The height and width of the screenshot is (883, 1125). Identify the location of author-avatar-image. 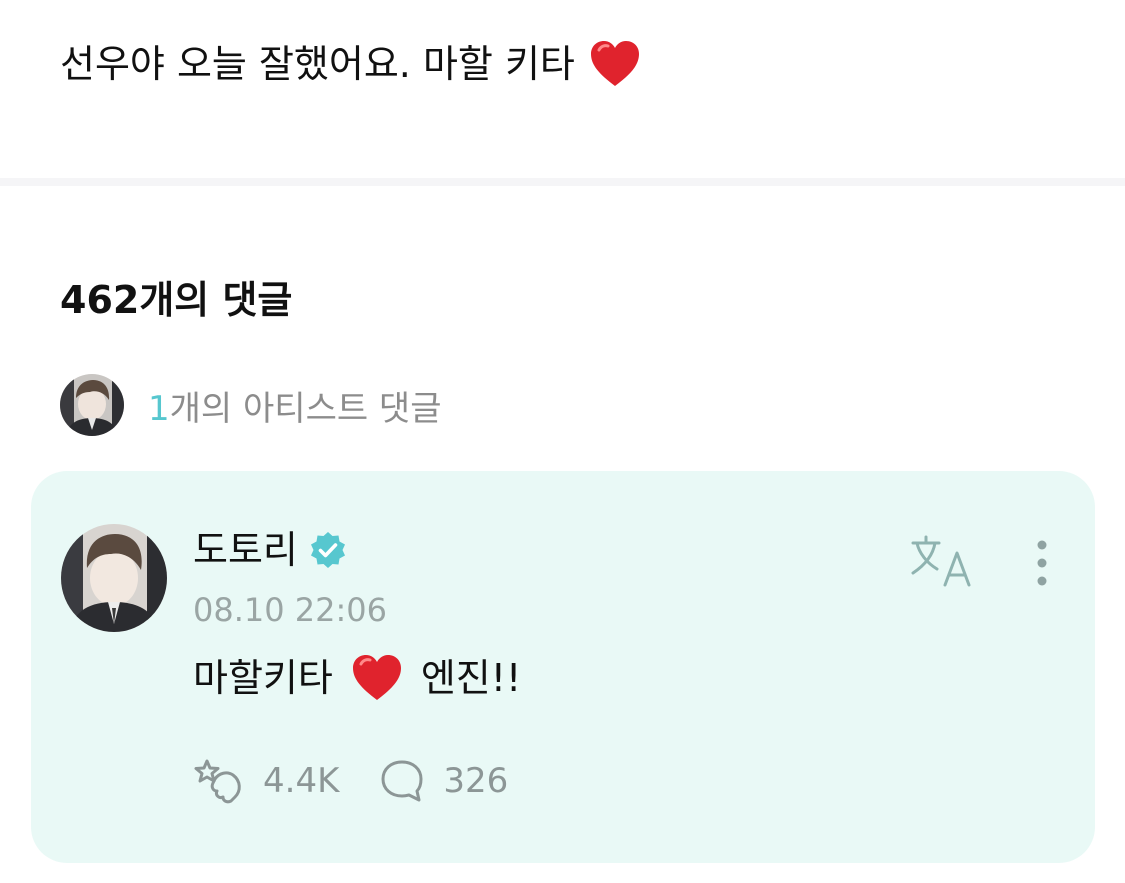
(114, 578).